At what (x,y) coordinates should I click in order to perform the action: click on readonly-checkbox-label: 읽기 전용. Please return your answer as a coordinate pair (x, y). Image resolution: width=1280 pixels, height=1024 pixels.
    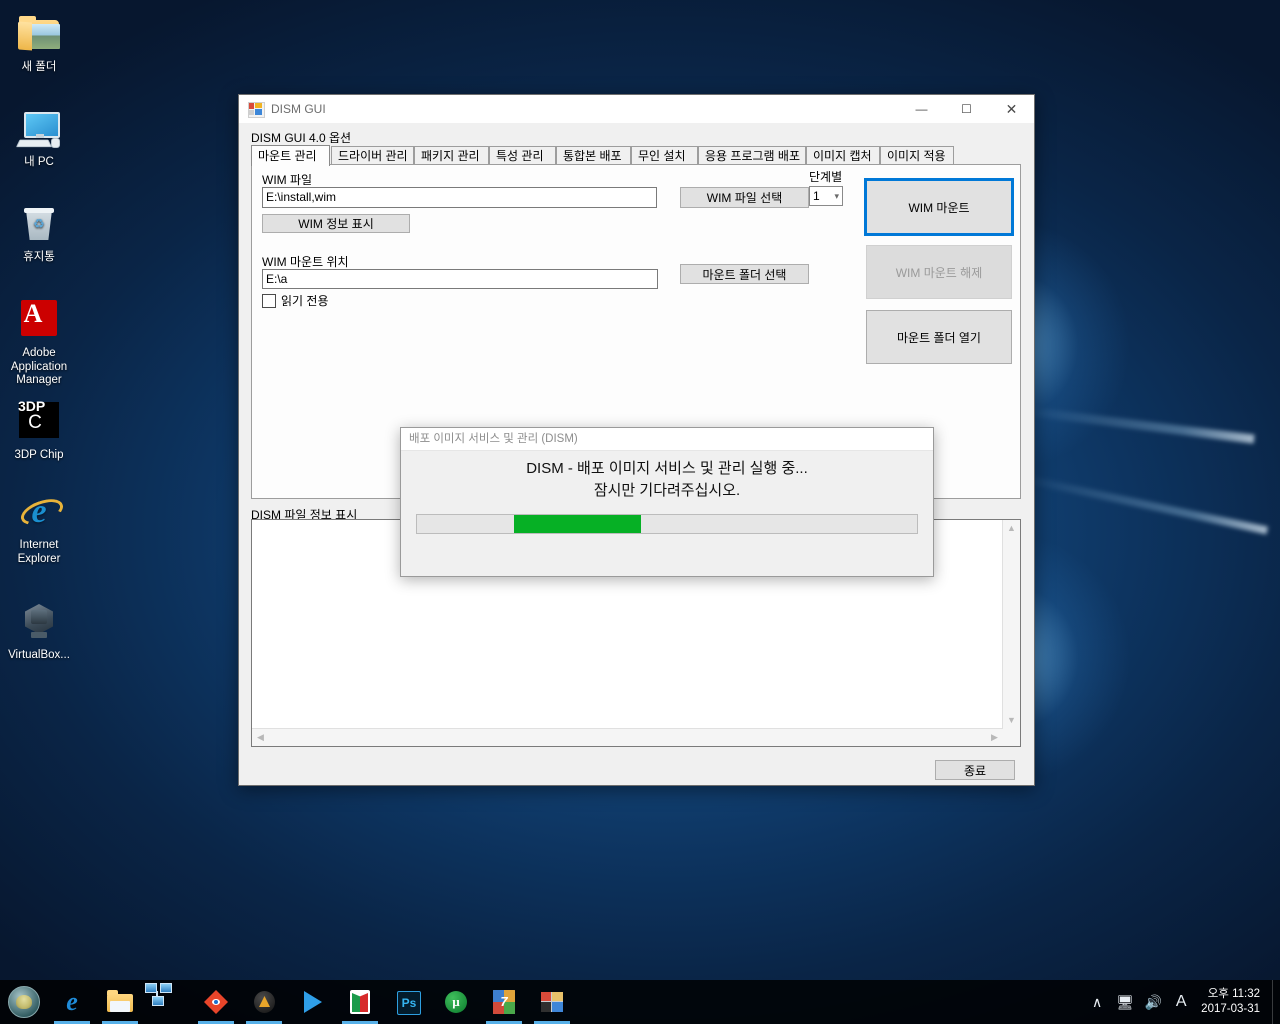
    Looking at the image, I should click on (305, 301).